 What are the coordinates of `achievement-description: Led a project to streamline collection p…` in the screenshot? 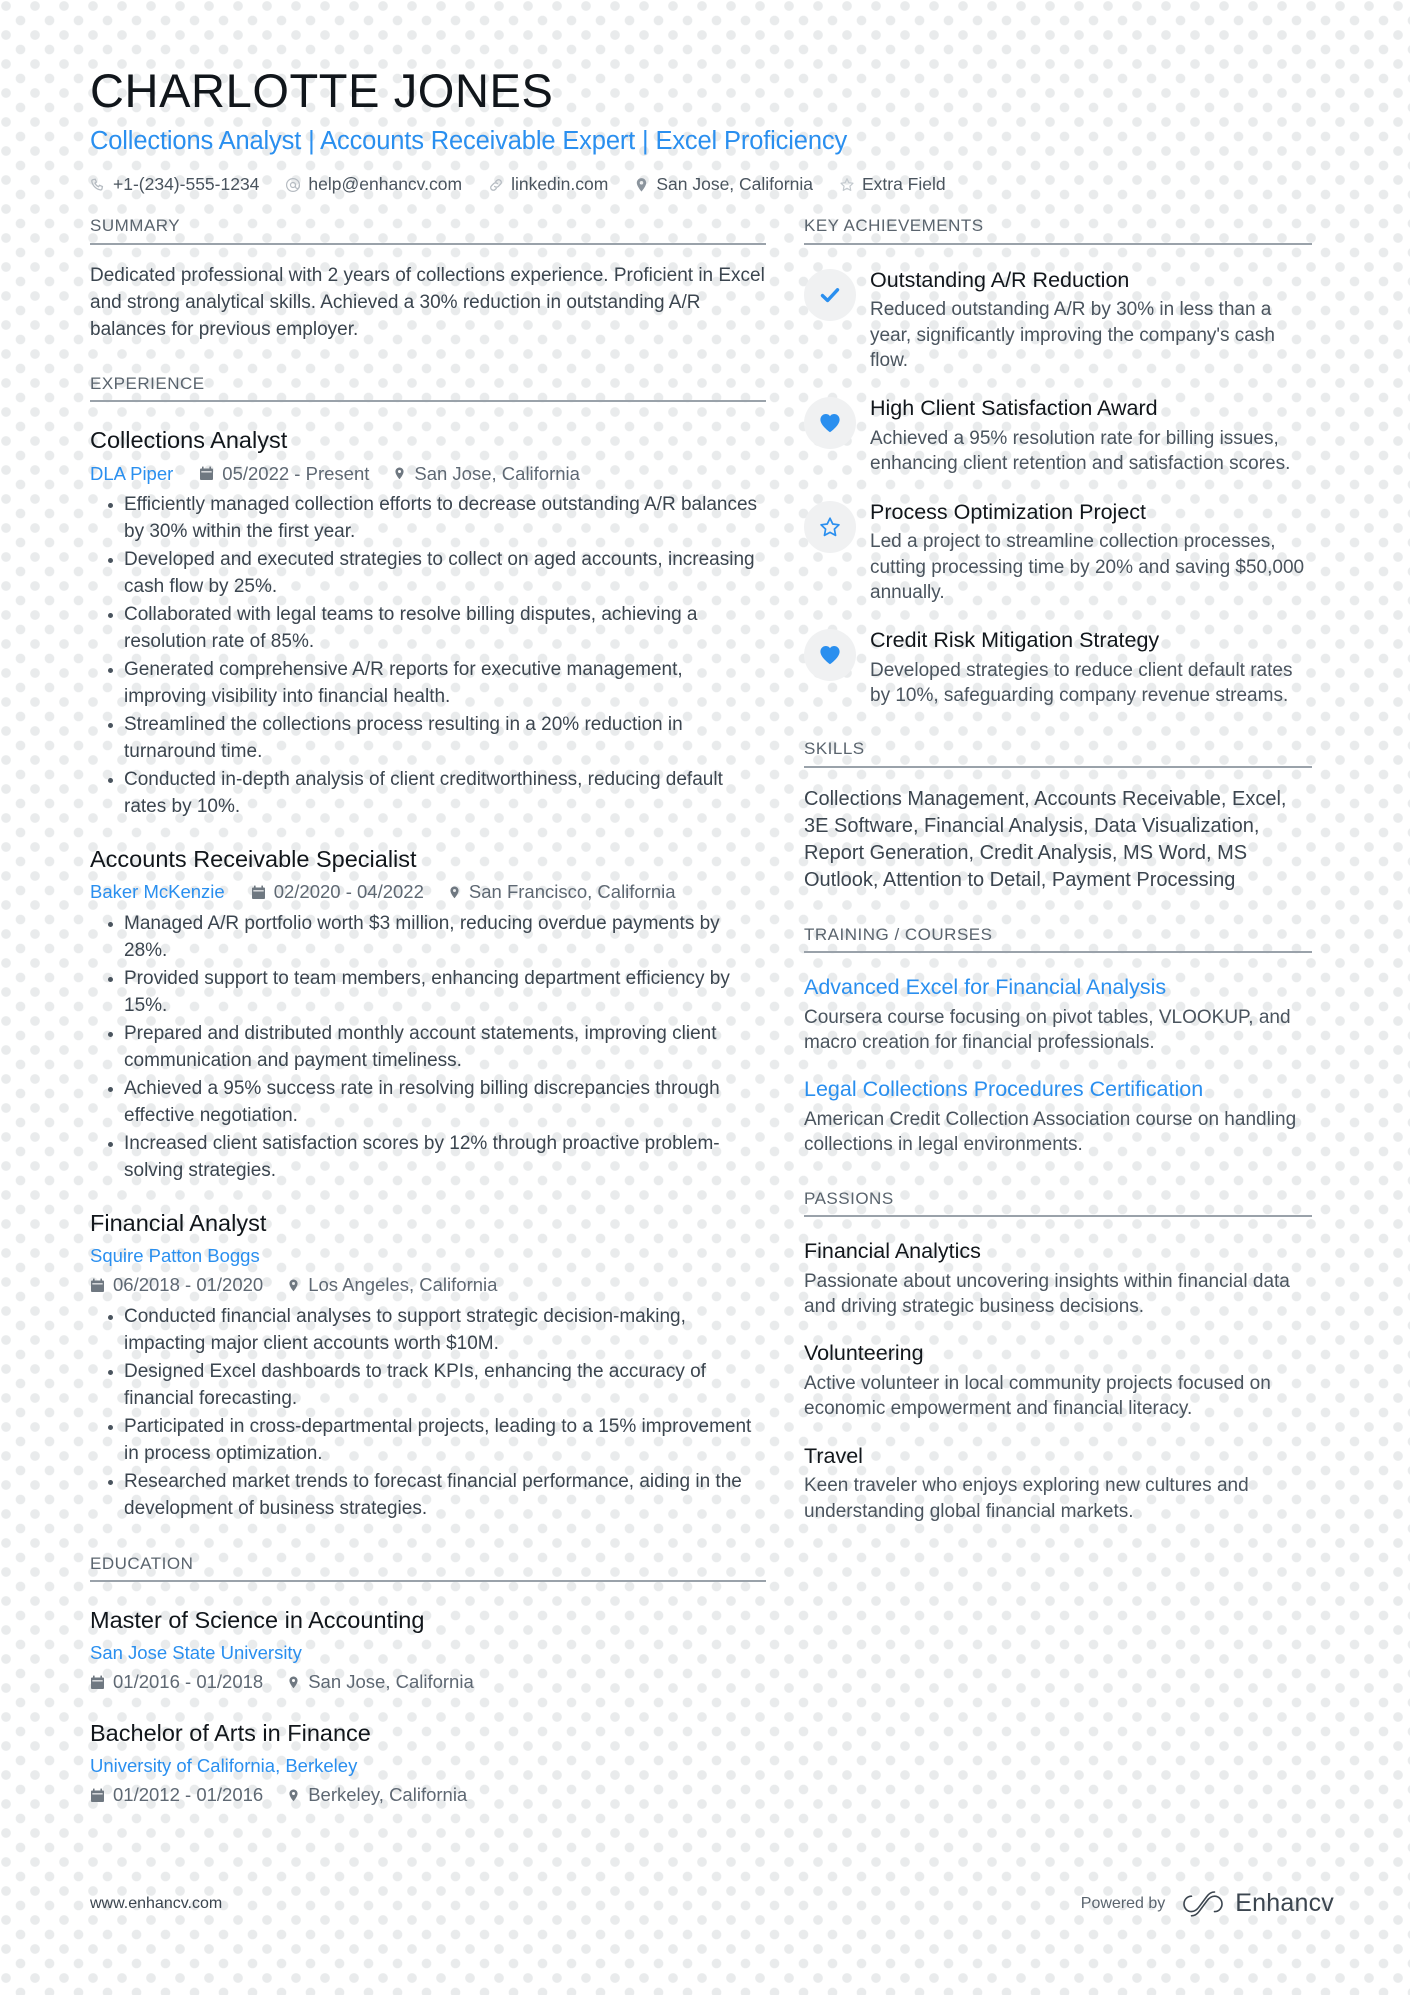 It's located at (1087, 567).